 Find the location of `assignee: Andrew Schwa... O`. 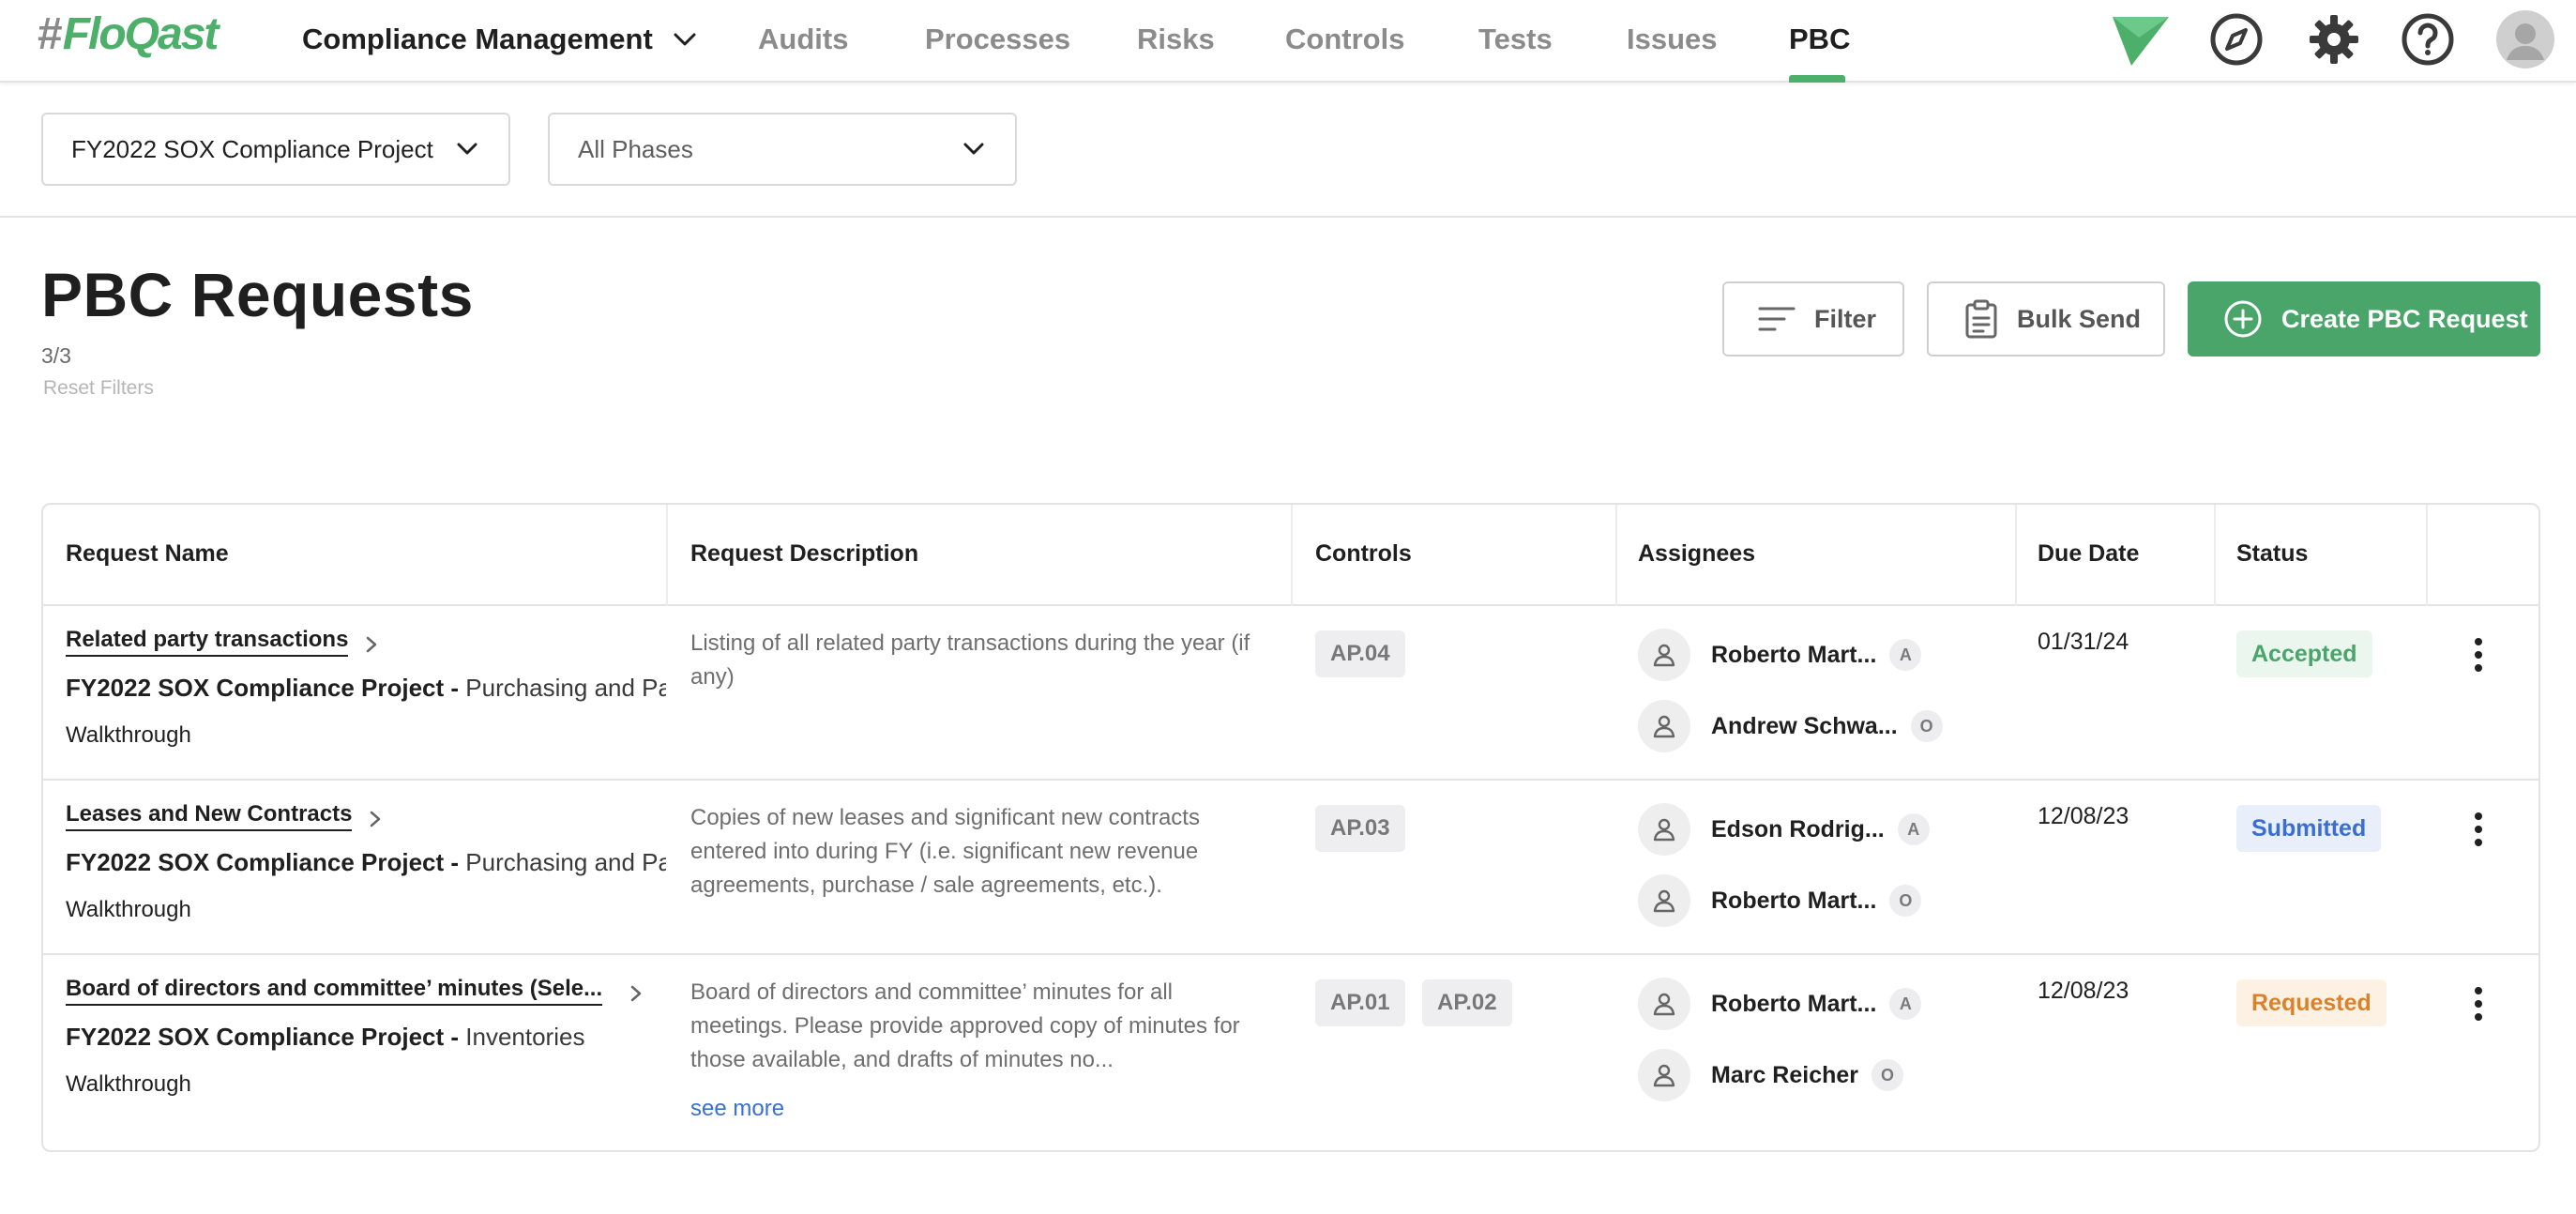

assignee: Andrew Schwa... O is located at coordinates (1790, 726).